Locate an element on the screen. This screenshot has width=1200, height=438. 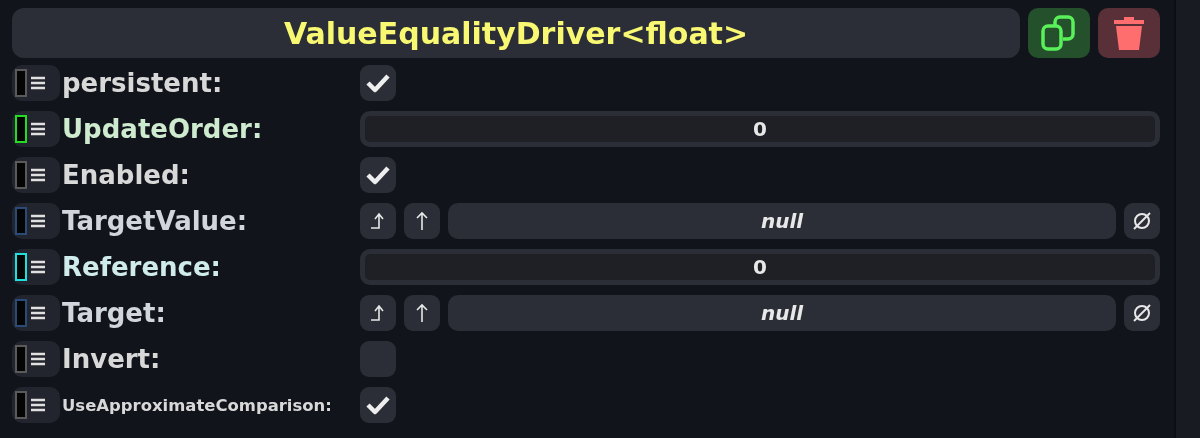
duplicate-button is located at coordinates (1059, 33).